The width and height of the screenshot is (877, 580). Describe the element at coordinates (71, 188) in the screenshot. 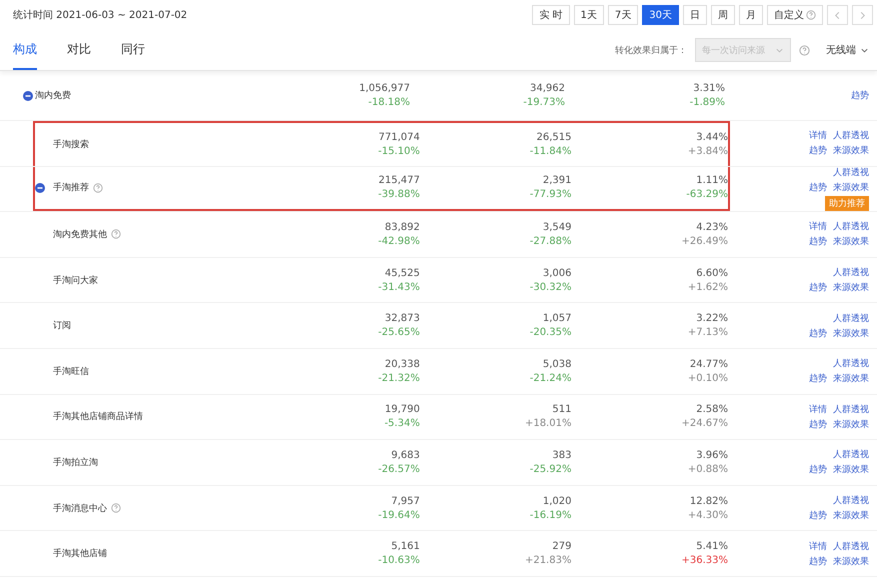

I see `source-name: 手淘推荐` at that location.